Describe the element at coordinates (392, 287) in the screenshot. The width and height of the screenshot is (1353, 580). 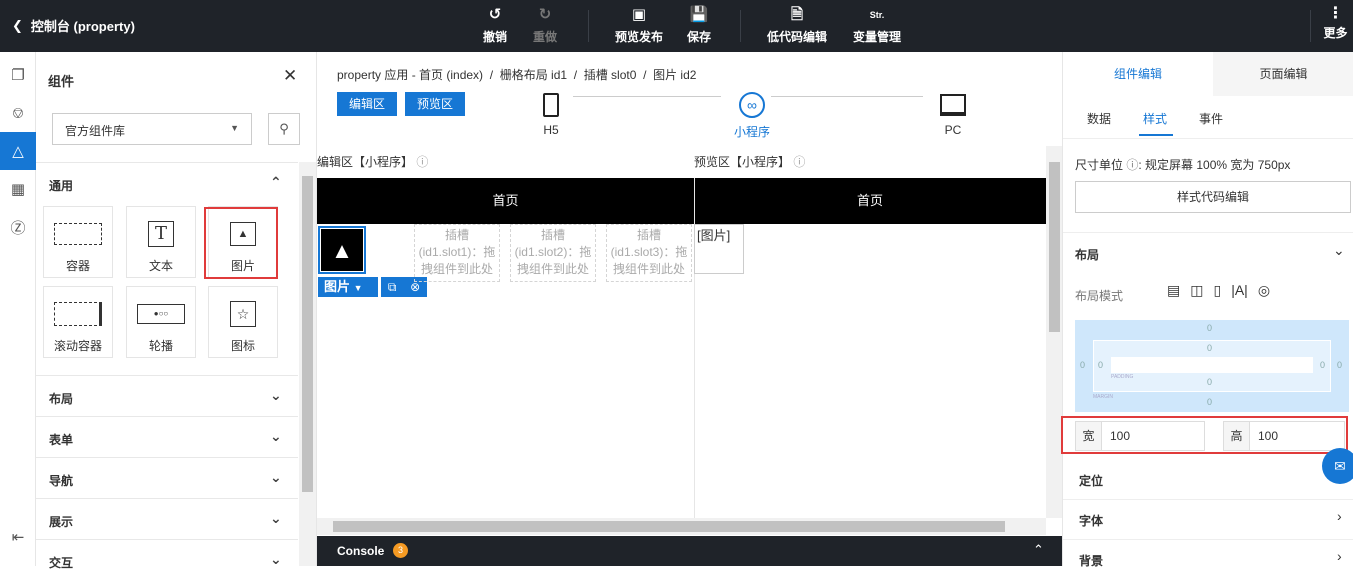
I see `copy-icon: ⧉` at that location.